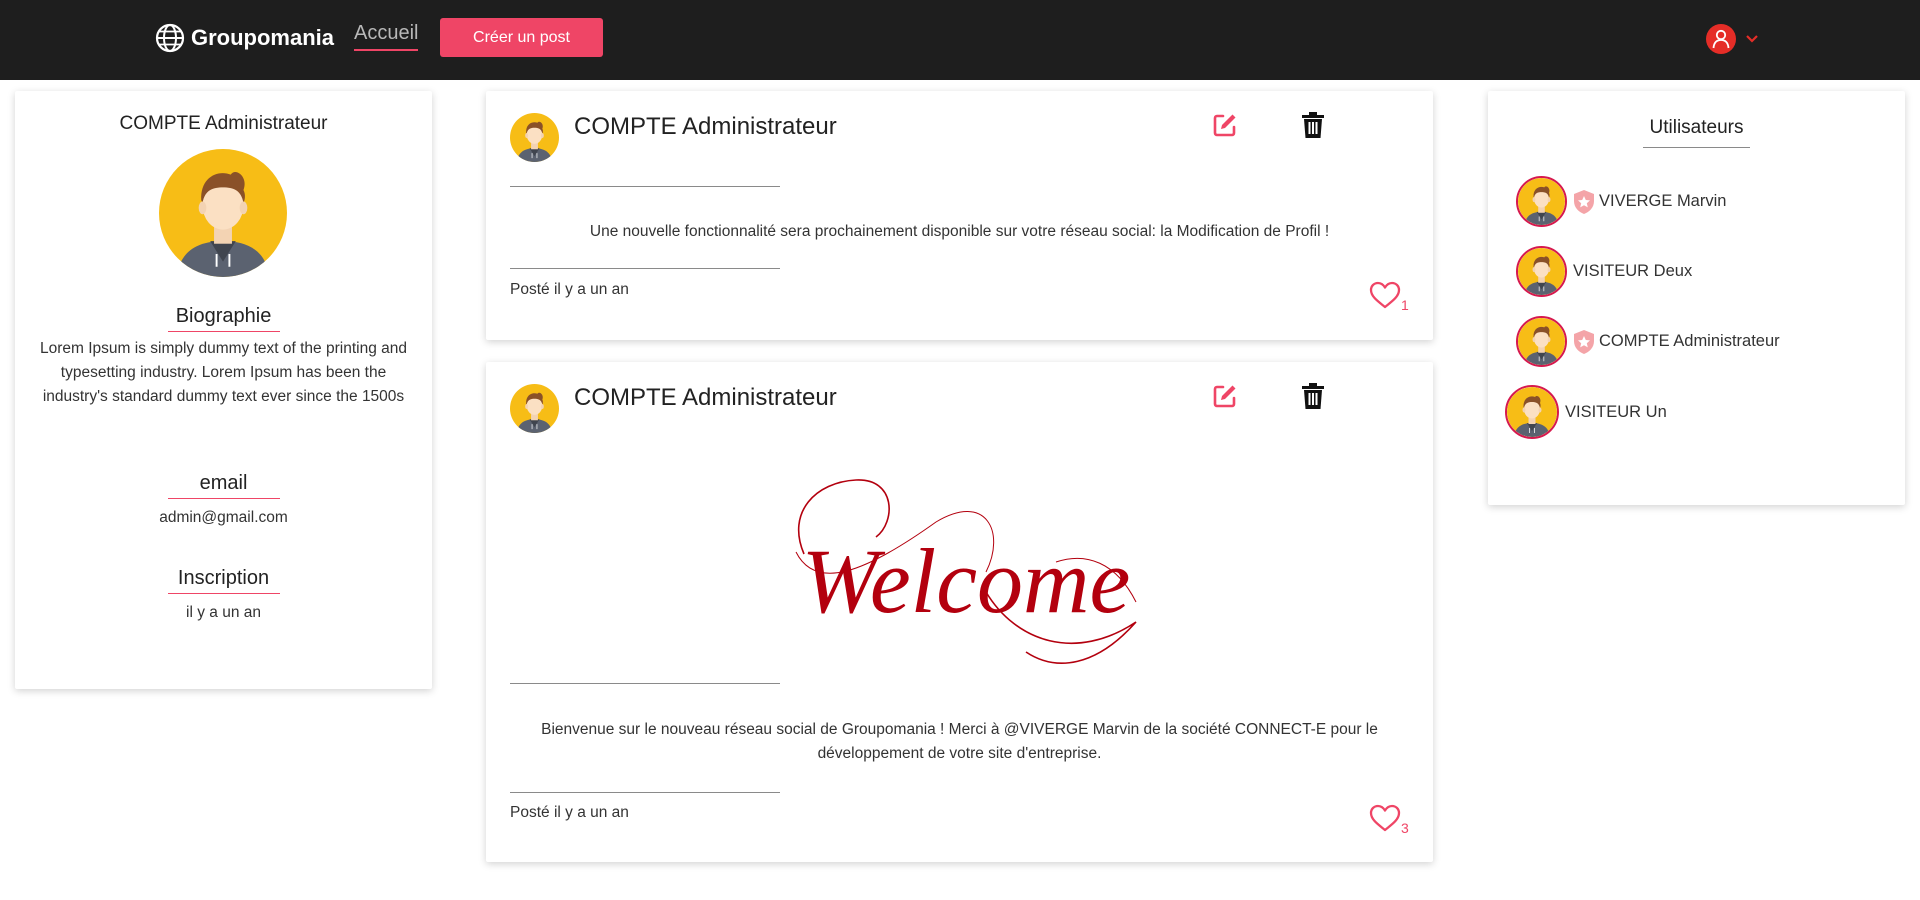 Image resolution: width=1920 pixels, height=900 pixels. I want to click on bio-title: Biographie, so click(223, 318).